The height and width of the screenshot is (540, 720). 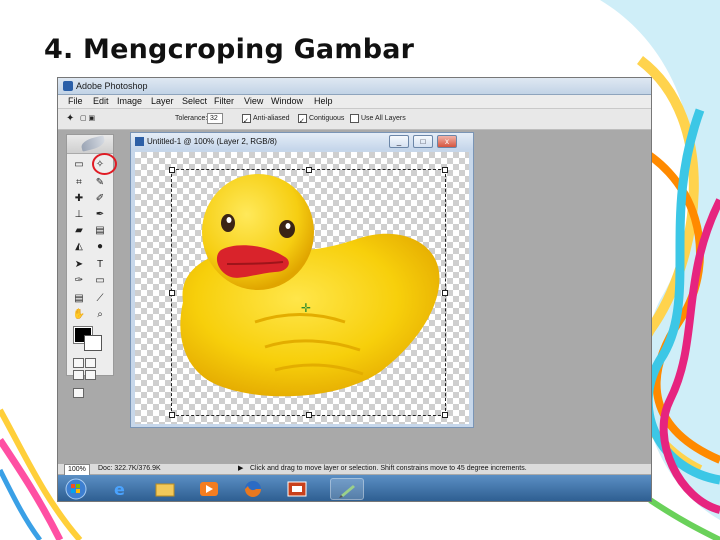 What do you see at coordinates (100, 231) in the screenshot?
I see `gradient-tool-icon: ▤` at bounding box center [100, 231].